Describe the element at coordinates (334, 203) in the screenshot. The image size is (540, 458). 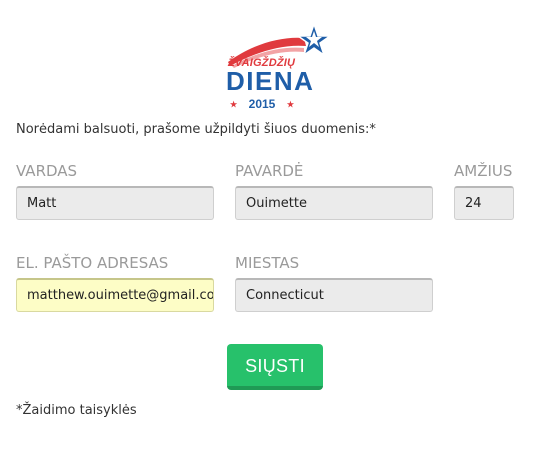
I see `surname-field: Ouimette` at that location.